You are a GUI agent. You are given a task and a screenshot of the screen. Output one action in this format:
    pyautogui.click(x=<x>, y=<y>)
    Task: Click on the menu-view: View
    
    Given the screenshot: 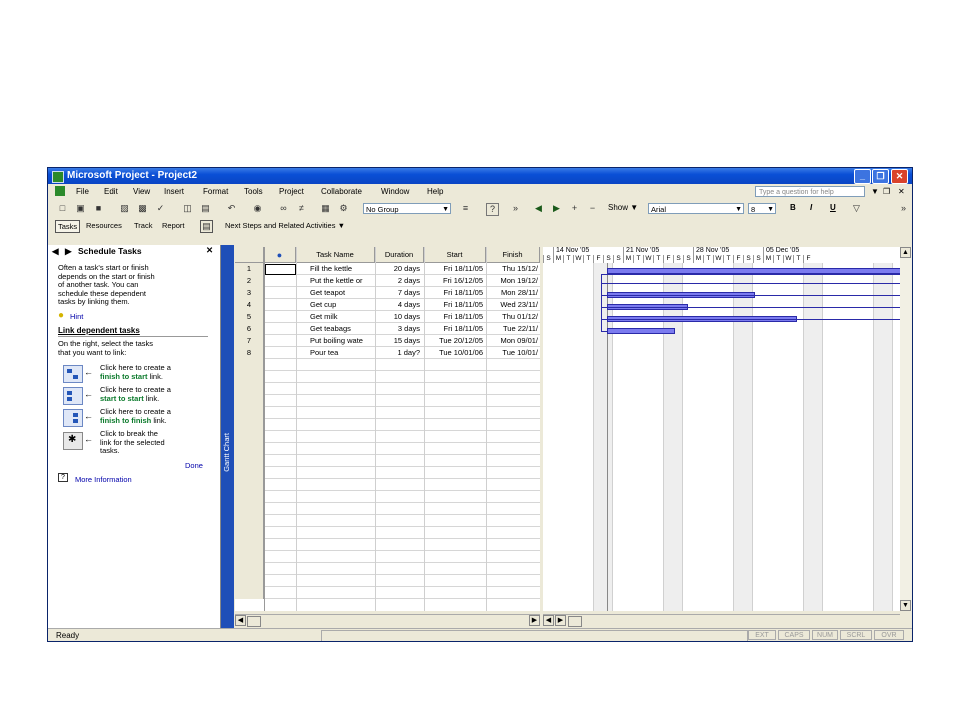 What is the action you would take?
    pyautogui.click(x=141, y=191)
    